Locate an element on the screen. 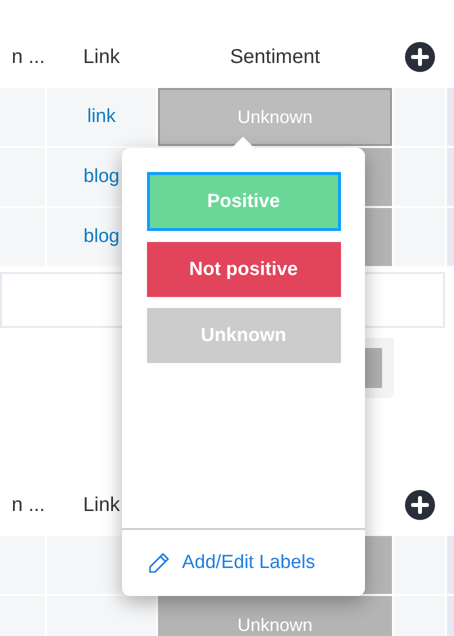 The image size is (454, 636). add-edit-labels-link: Add/Edit Labels is located at coordinates (249, 563).